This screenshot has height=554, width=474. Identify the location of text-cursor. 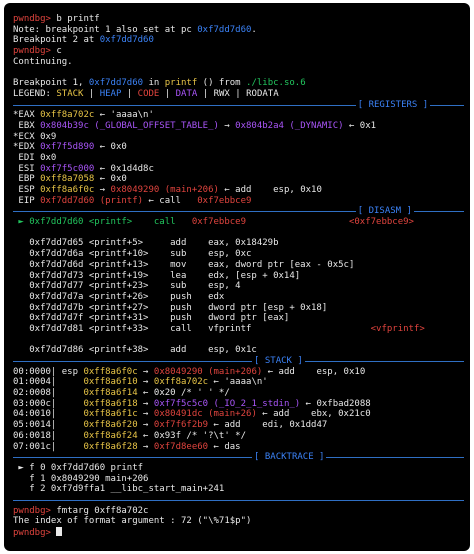
(59, 531).